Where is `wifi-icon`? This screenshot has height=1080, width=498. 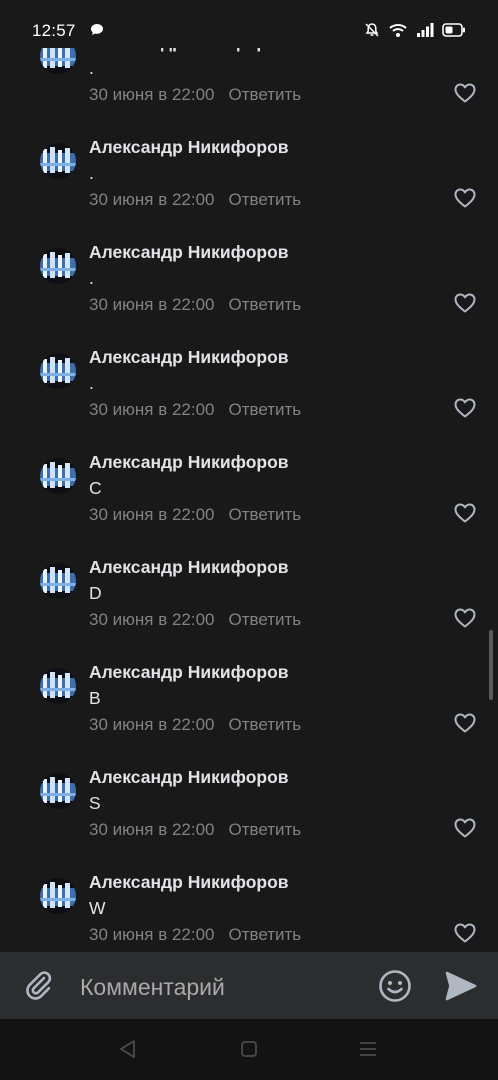
wifi-icon is located at coordinates (398, 32).